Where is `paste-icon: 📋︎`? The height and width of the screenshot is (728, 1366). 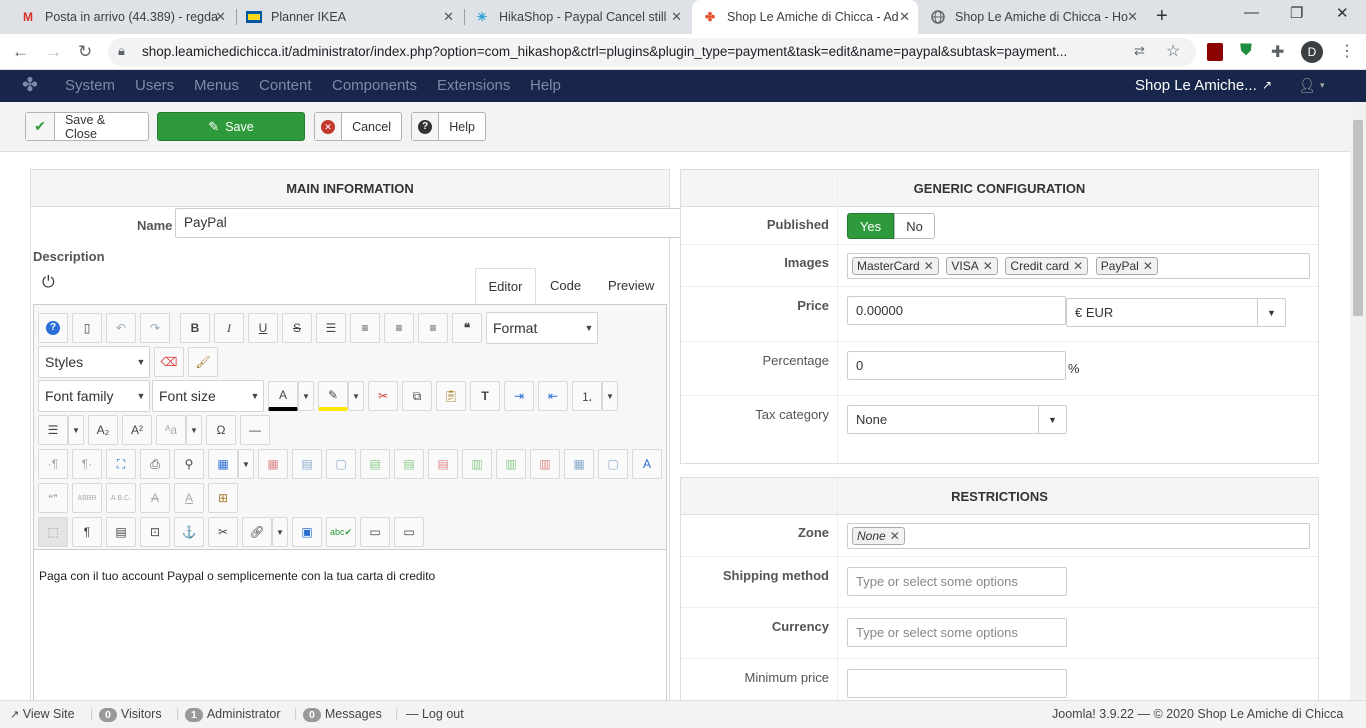
paste-icon: 📋︎ is located at coordinates (451, 396).